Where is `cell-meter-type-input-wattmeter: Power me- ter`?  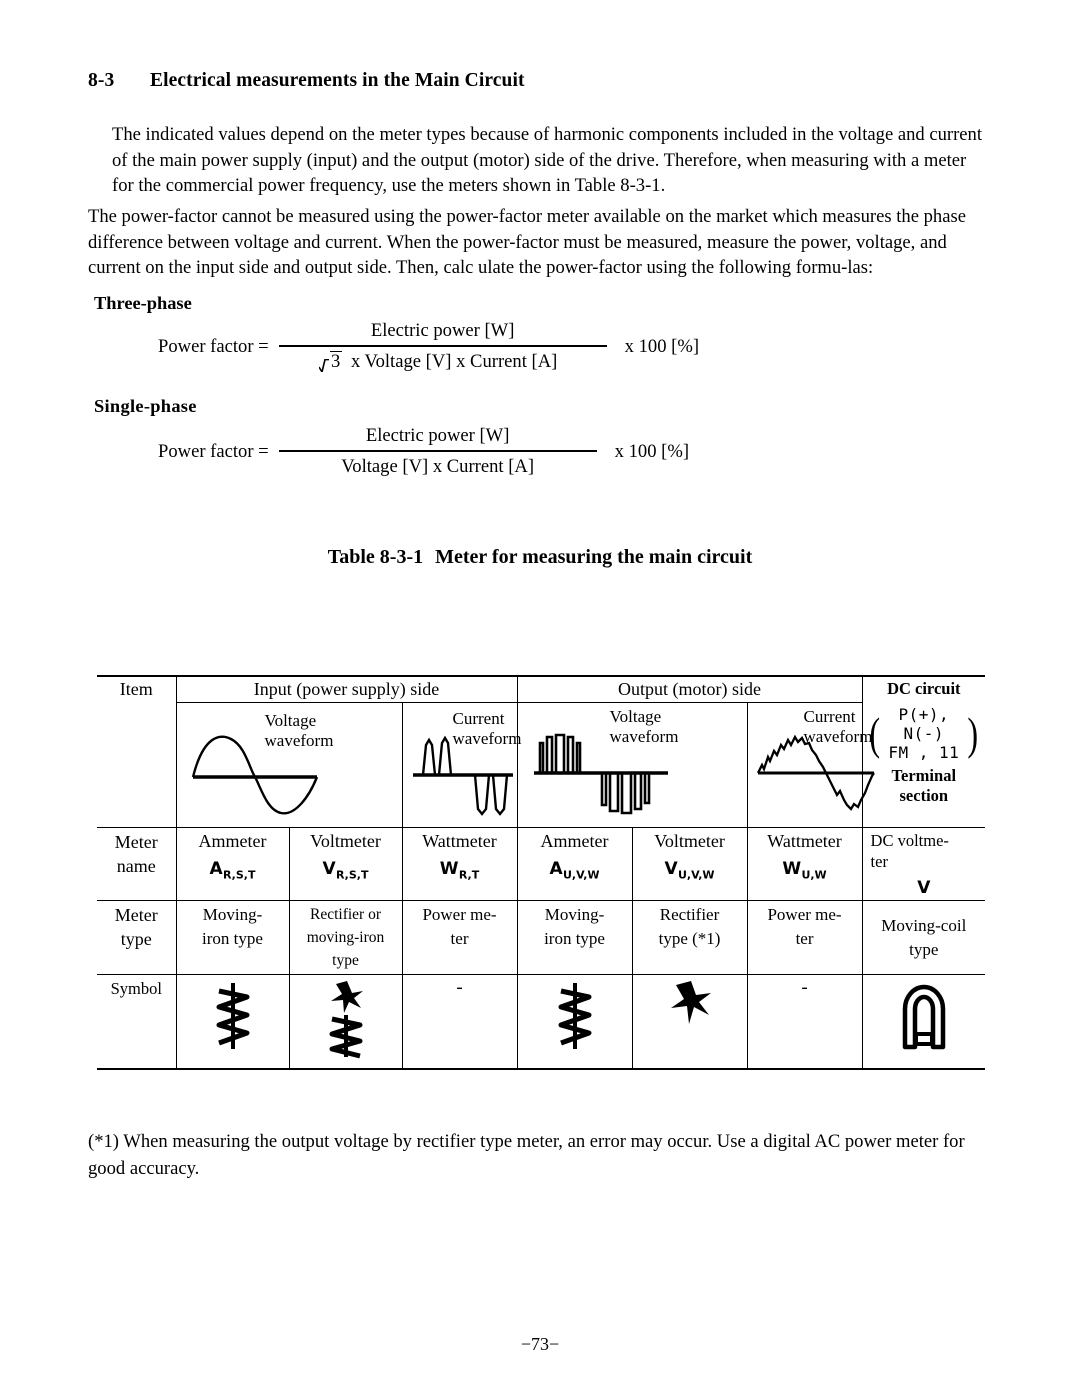 cell-meter-type-input-wattmeter: Power me- ter is located at coordinates (459, 937).